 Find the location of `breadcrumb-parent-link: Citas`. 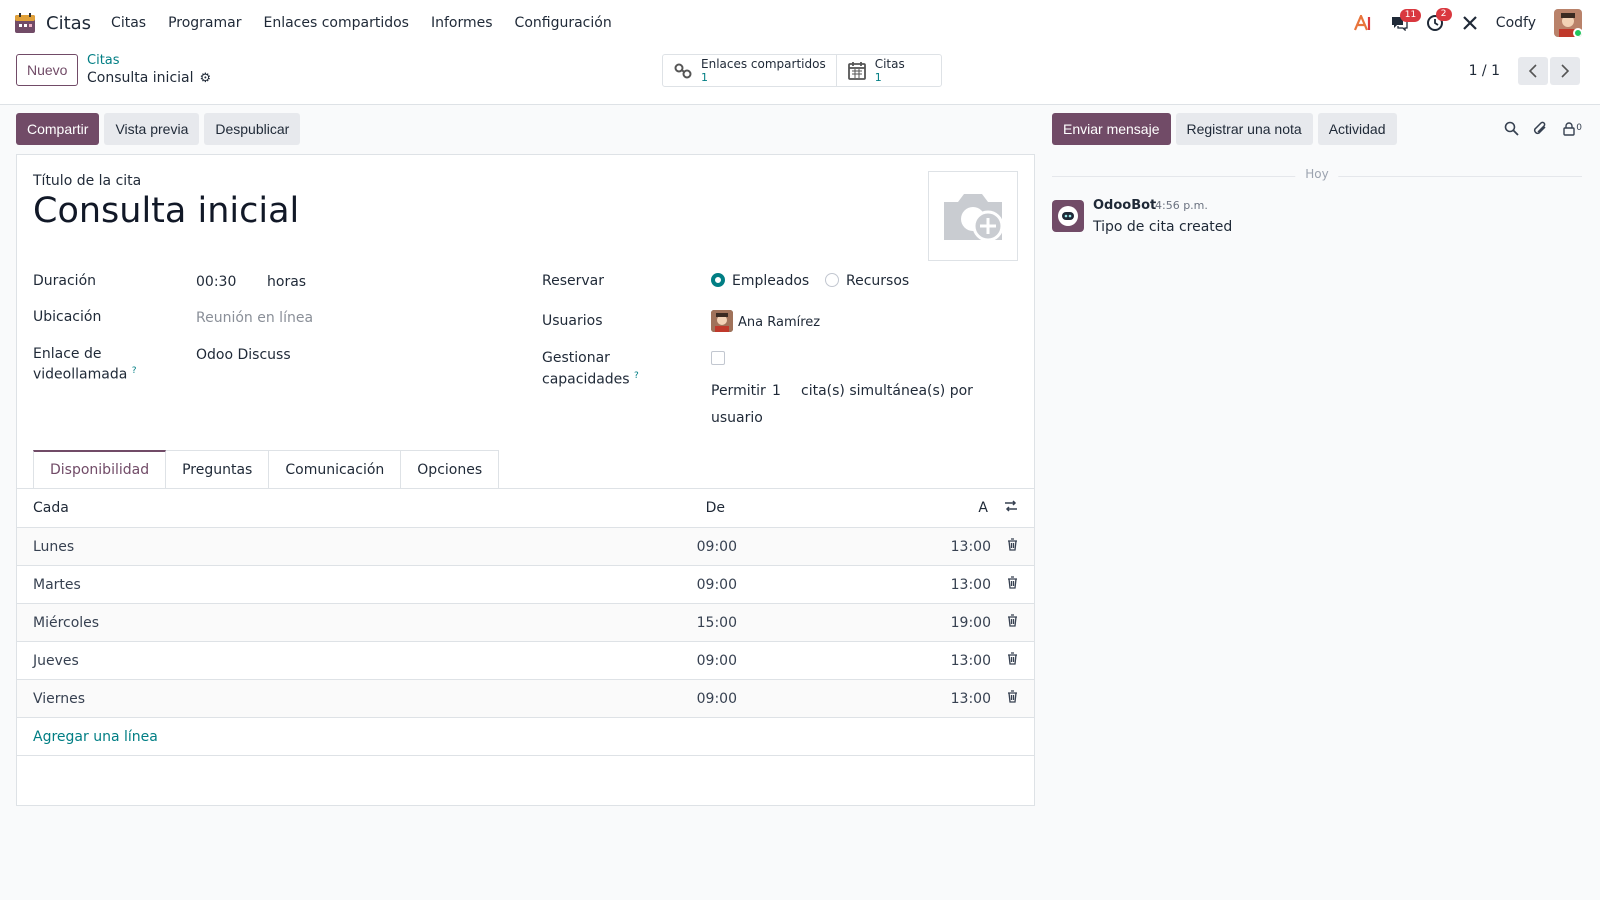

breadcrumb-parent-link: Citas is located at coordinates (103, 60).